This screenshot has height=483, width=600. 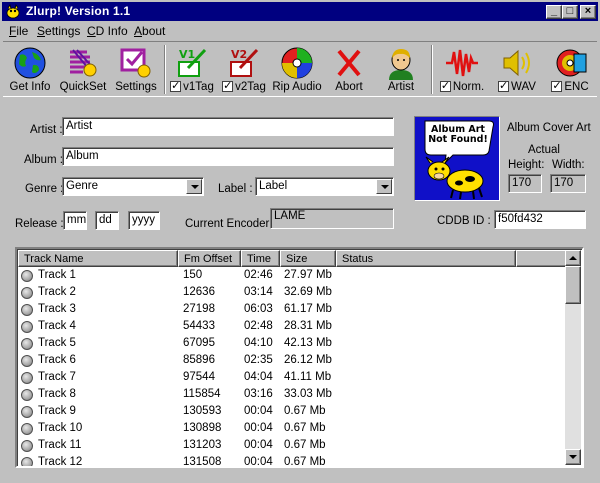 I want to click on table-row: Track 6 85896 02:35 26.12 Mb, so click(x=293, y=360).